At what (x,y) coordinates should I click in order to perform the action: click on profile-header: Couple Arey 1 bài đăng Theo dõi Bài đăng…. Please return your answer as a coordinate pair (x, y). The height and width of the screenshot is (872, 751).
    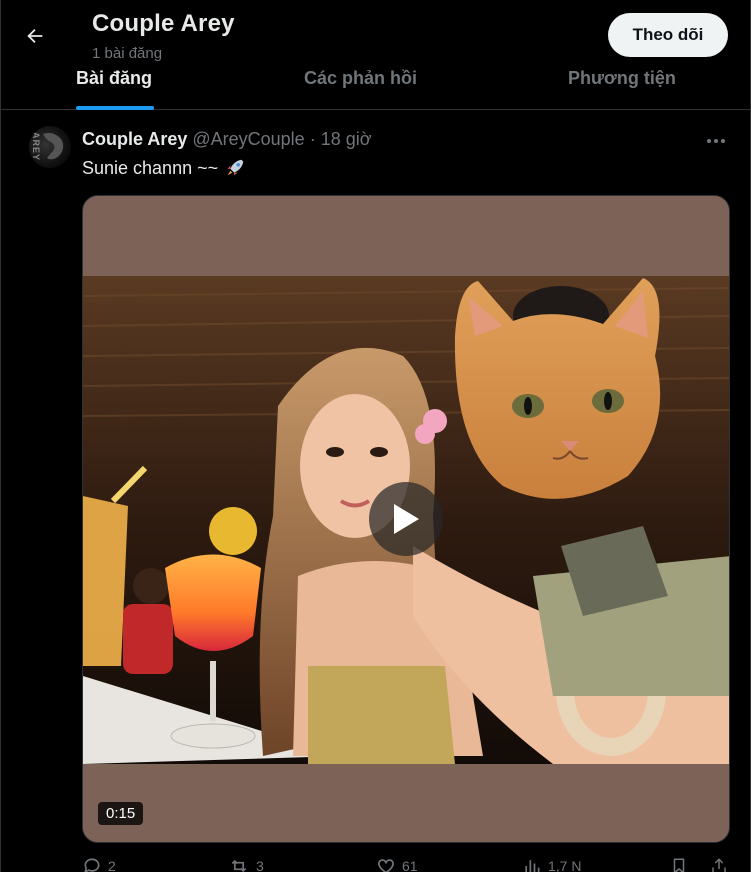
    Looking at the image, I should click on (375, 55).